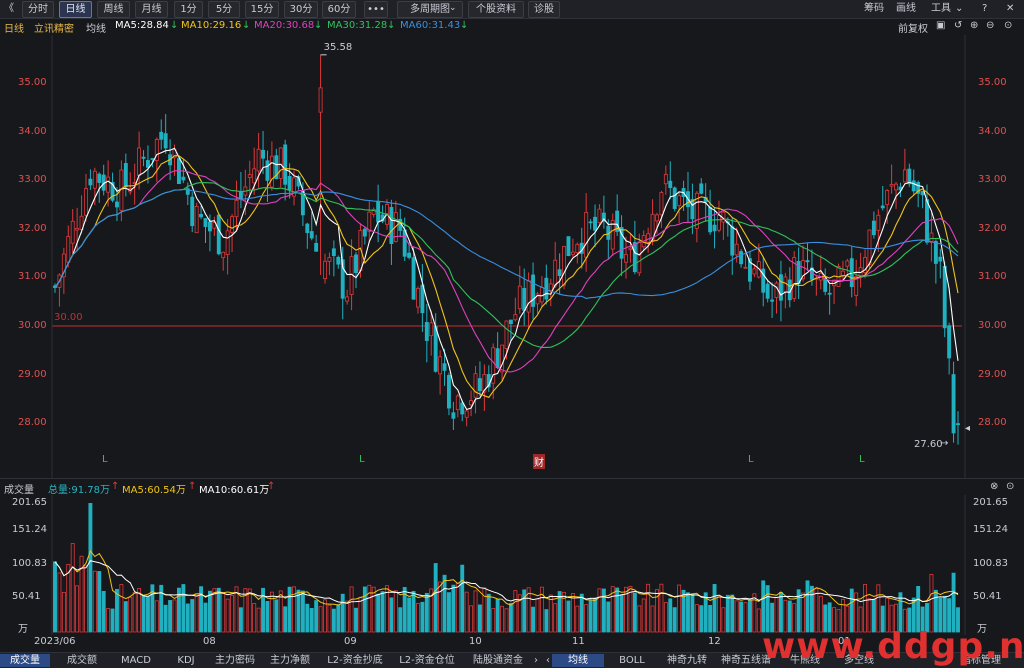 The image size is (1024, 668). I want to click on period-button-5: 5分, so click(224, 9).